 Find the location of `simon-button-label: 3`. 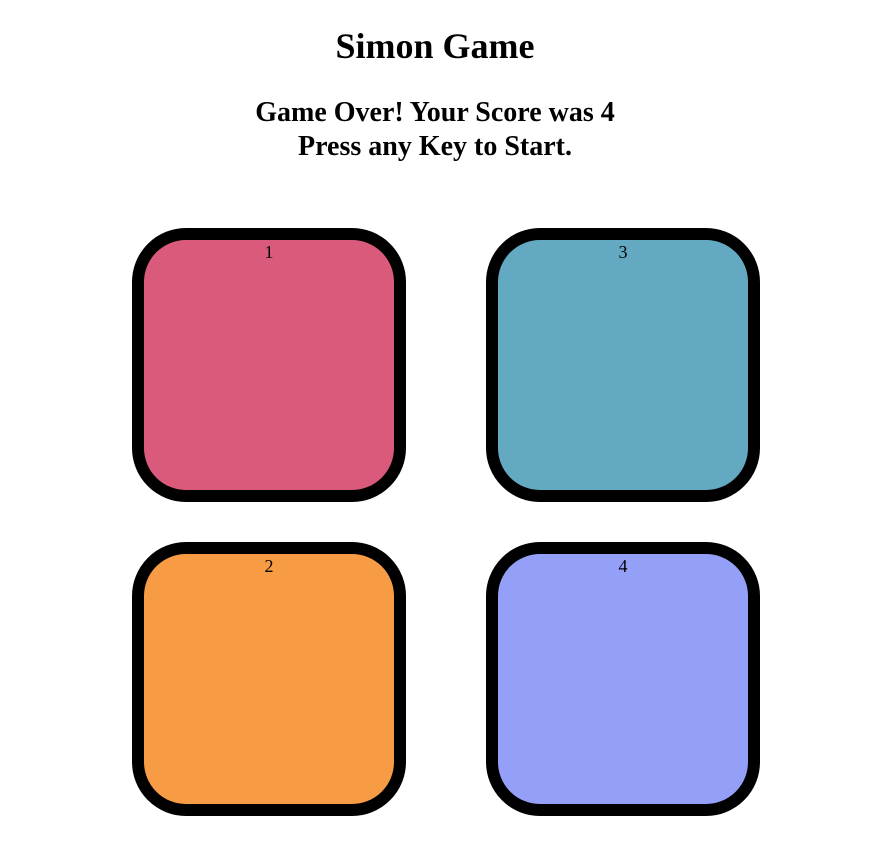

simon-button-label: 3 is located at coordinates (623, 252).